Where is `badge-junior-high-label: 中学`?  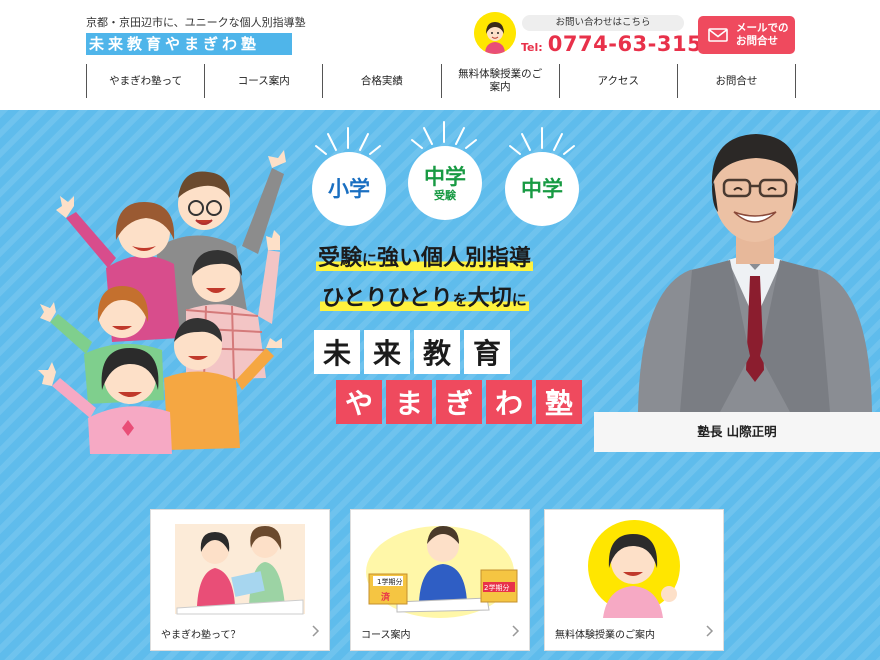
badge-junior-high-label: 中学 is located at coordinates (542, 189).